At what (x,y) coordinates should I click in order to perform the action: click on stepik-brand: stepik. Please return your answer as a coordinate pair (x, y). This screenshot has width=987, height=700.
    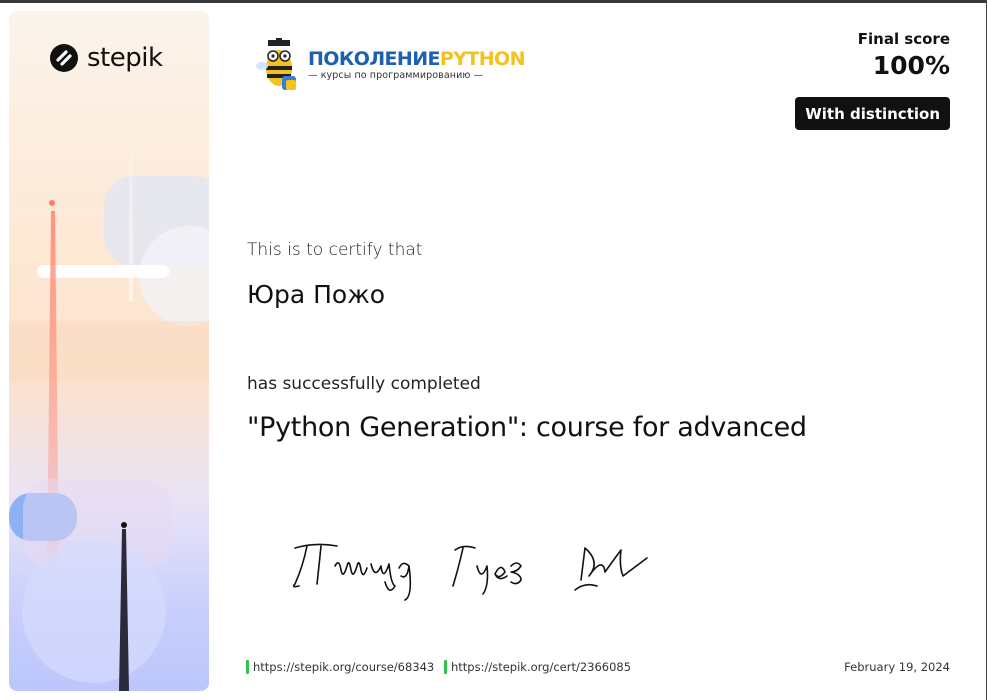
    Looking at the image, I should click on (106, 58).